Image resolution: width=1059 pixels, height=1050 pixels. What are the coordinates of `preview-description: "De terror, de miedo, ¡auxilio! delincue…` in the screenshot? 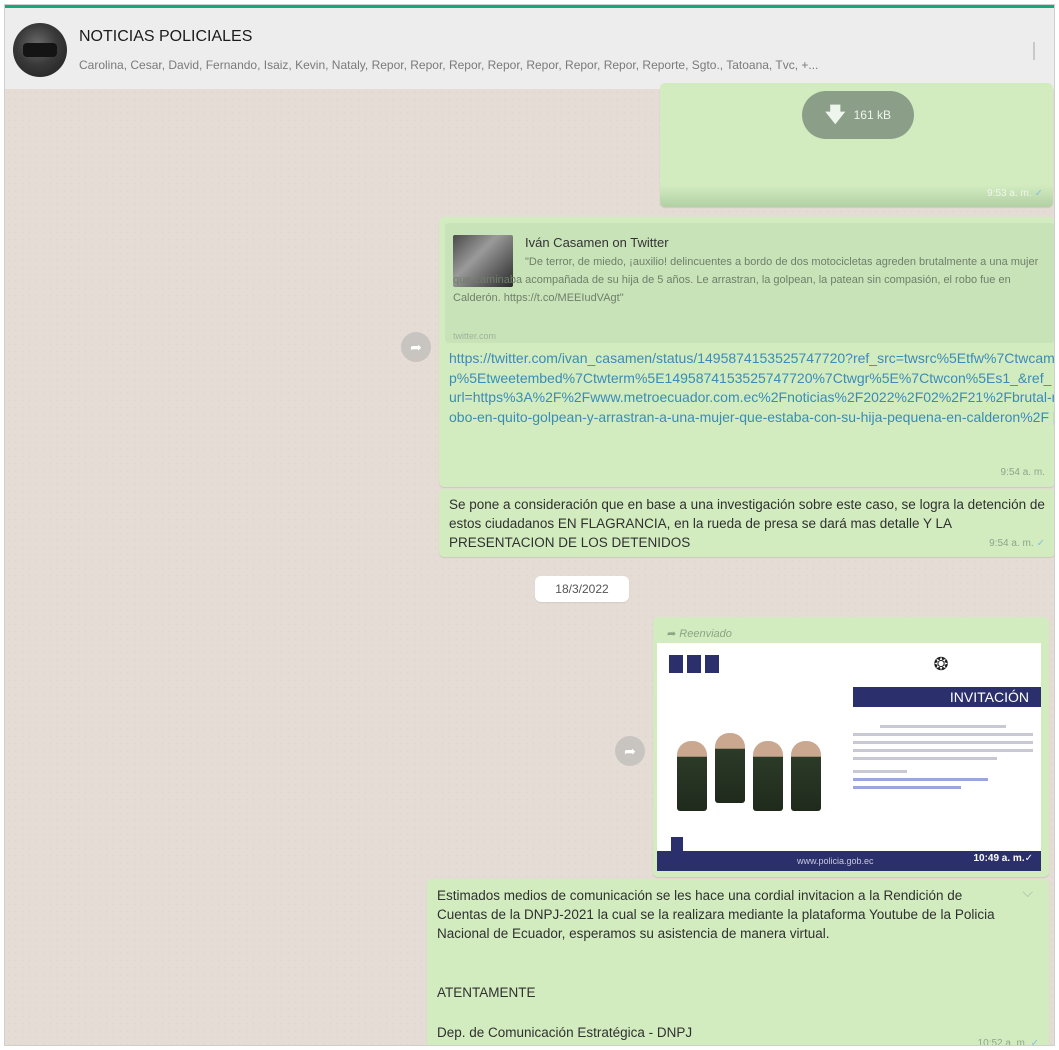 It's located at (746, 280).